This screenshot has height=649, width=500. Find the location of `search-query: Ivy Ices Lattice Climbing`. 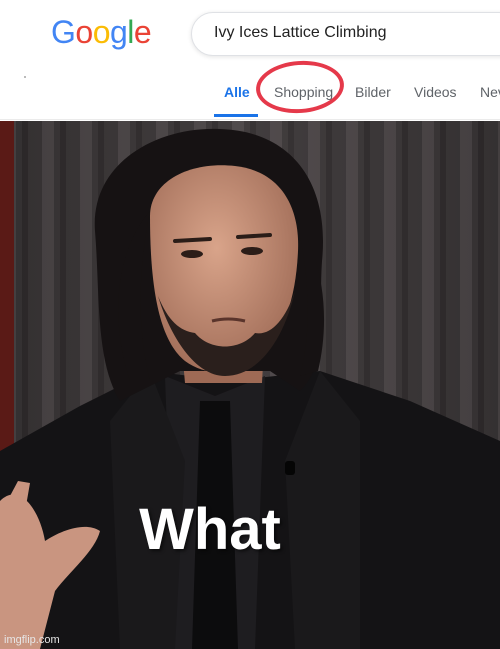

search-query: Ivy Ices Lattice Climbing is located at coordinates (300, 32).